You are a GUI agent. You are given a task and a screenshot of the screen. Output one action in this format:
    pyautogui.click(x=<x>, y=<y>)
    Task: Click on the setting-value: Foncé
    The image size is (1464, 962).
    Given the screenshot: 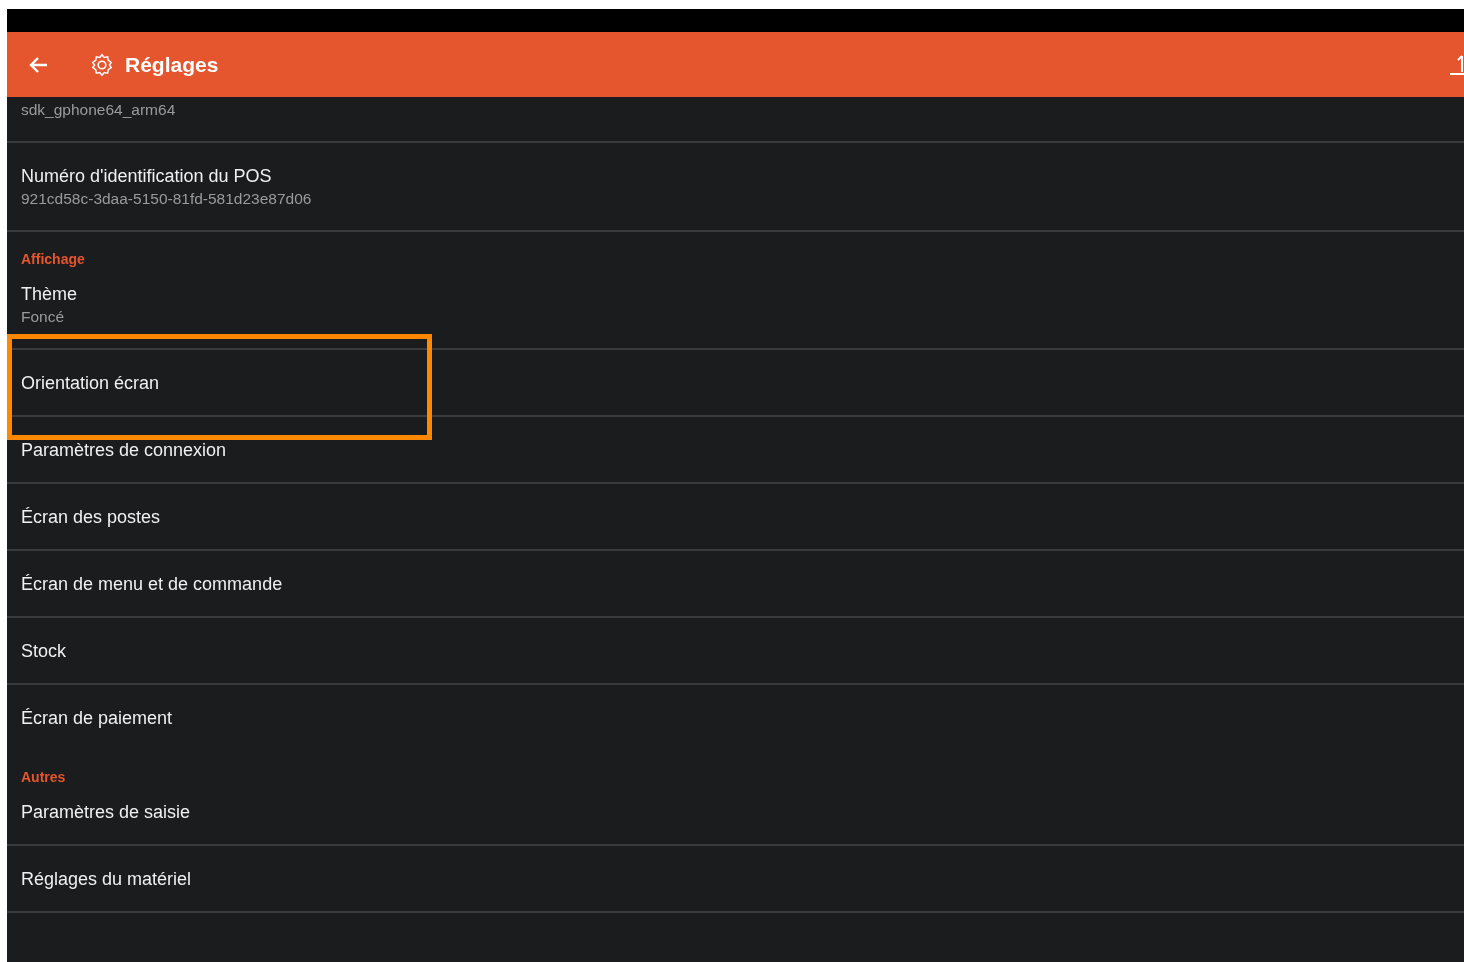 What is the action you would take?
    pyautogui.click(x=43, y=317)
    